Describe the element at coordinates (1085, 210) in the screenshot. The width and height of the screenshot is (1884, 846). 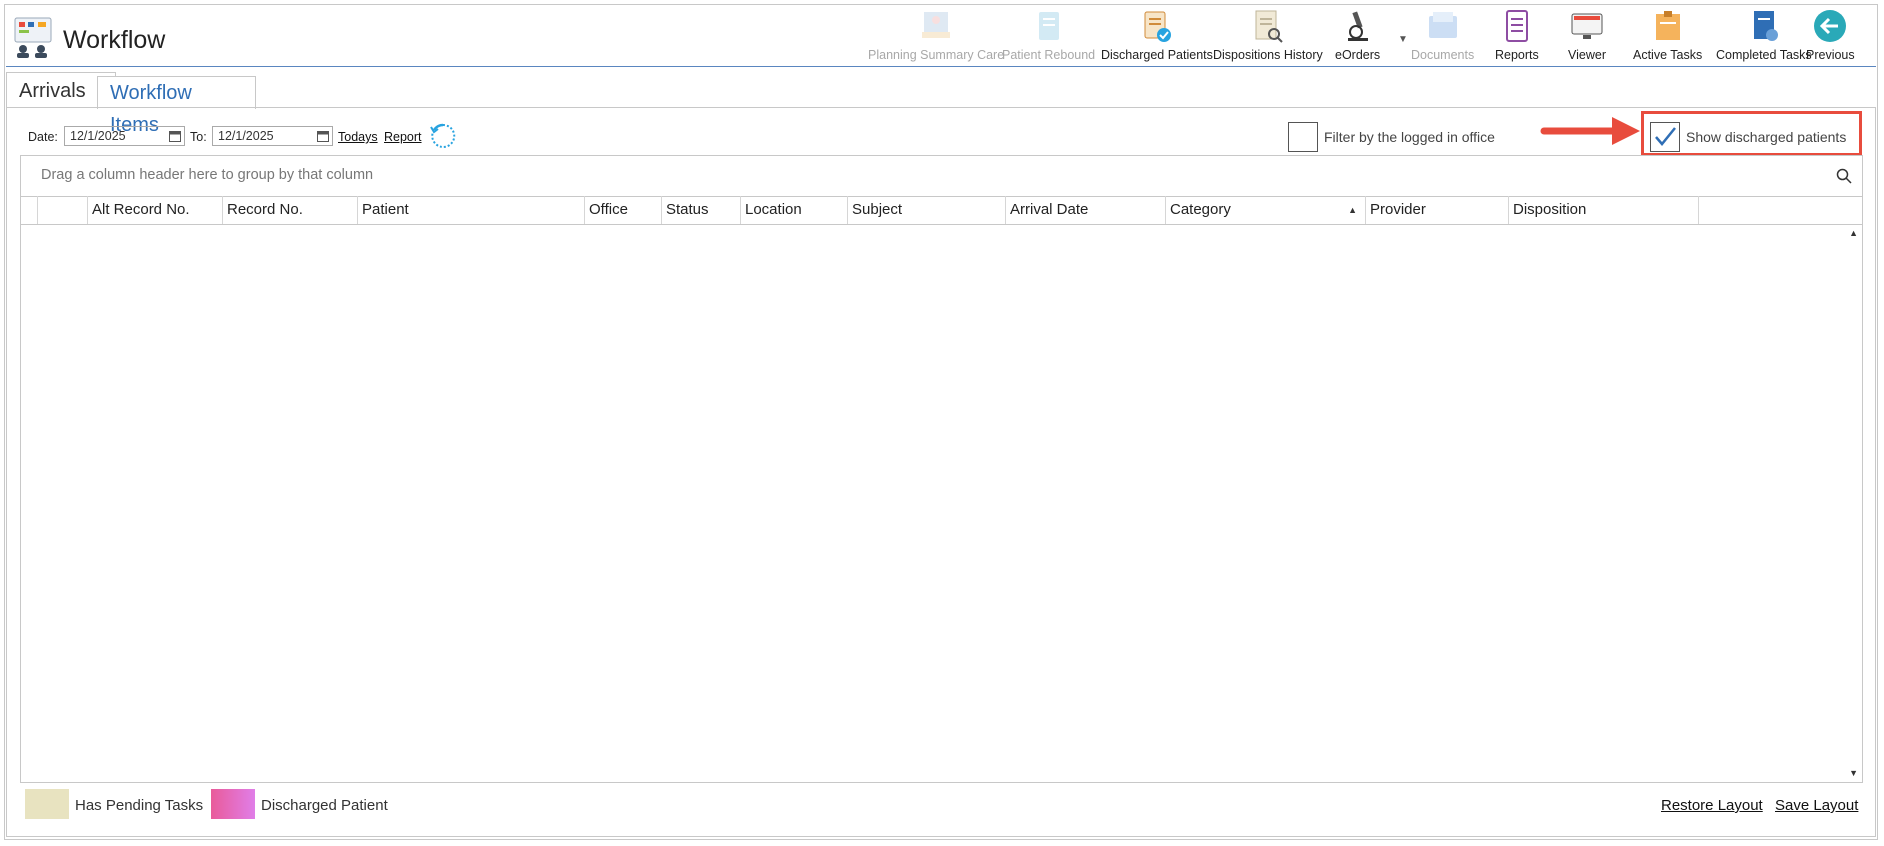
I see `column-header-arrival-date: Arrival Date` at that location.